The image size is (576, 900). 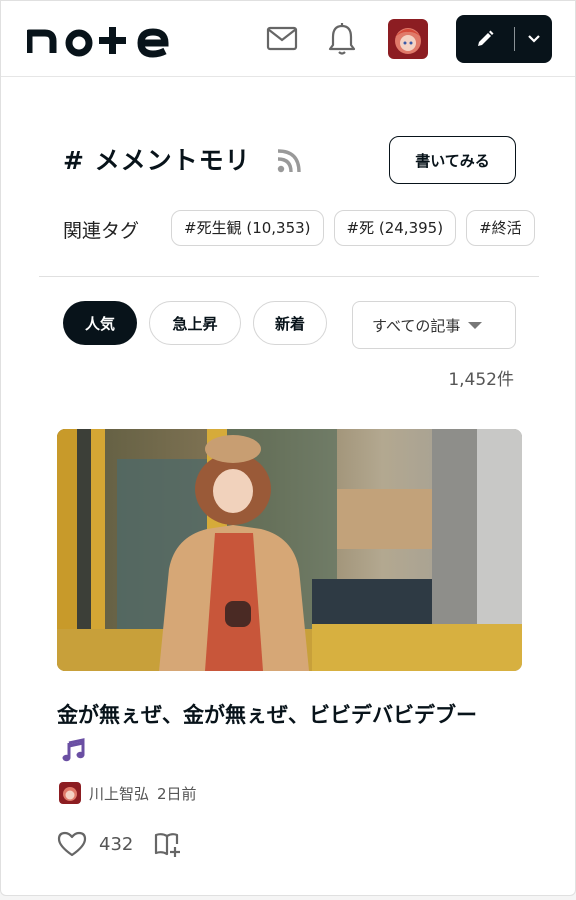 I want to click on tag-chip: #死生観 (10,353), so click(x=247, y=228).